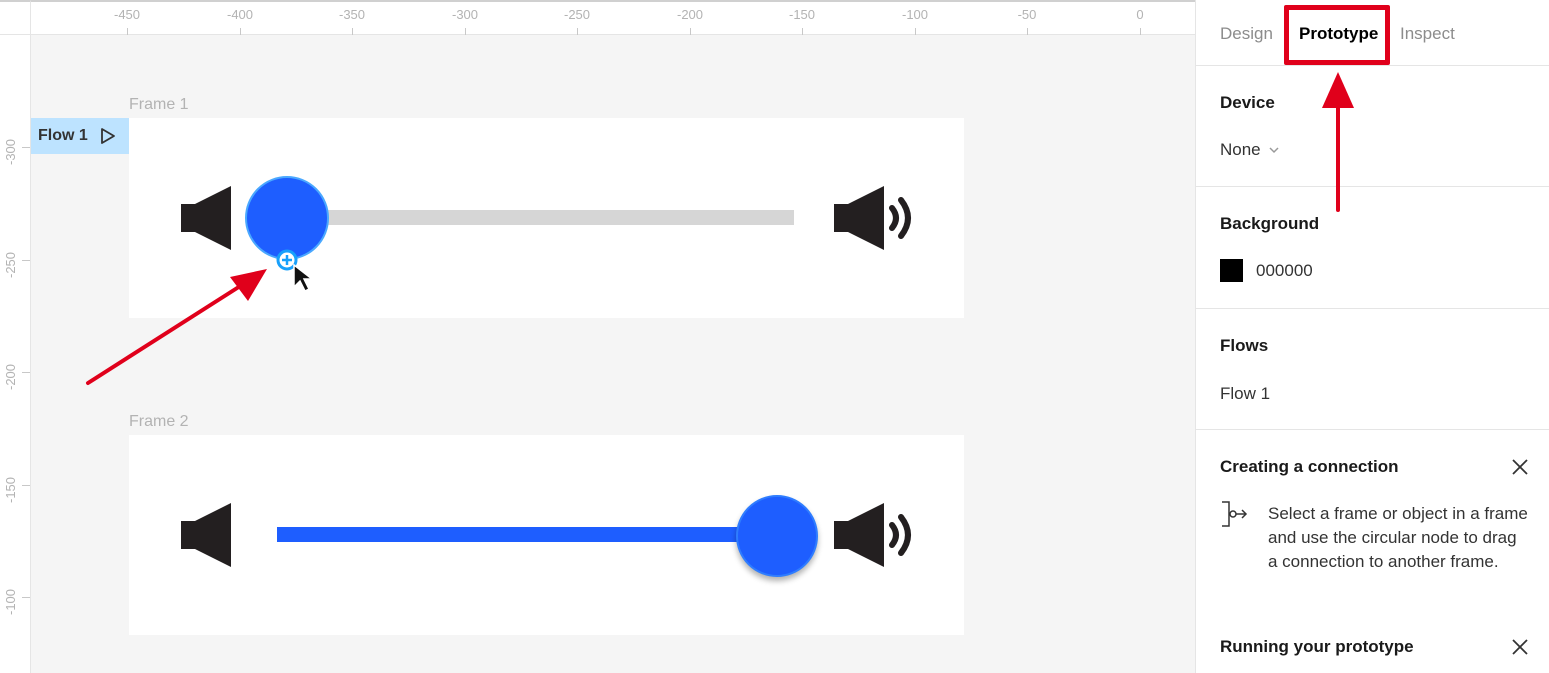  I want to click on flow-tag-label: Flow 1, so click(63, 135).